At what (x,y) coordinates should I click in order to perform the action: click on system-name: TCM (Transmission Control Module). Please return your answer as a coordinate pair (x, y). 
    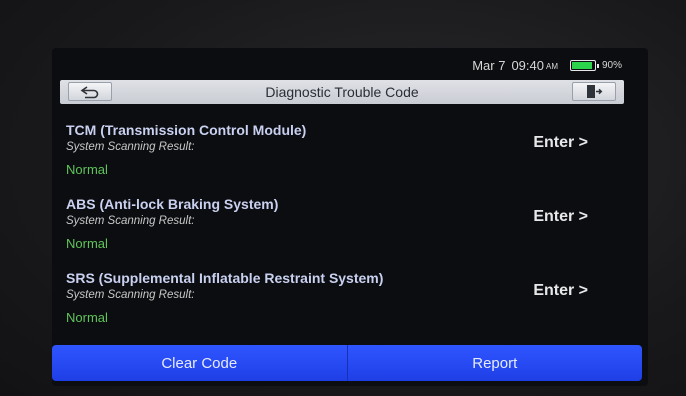
    Looking at the image, I should click on (186, 130).